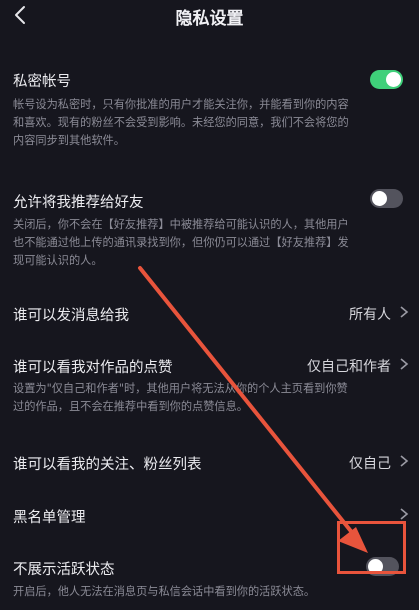 The image size is (419, 610). I want to click on who-can-see-follows-value: 仅自己, so click(370, 464).